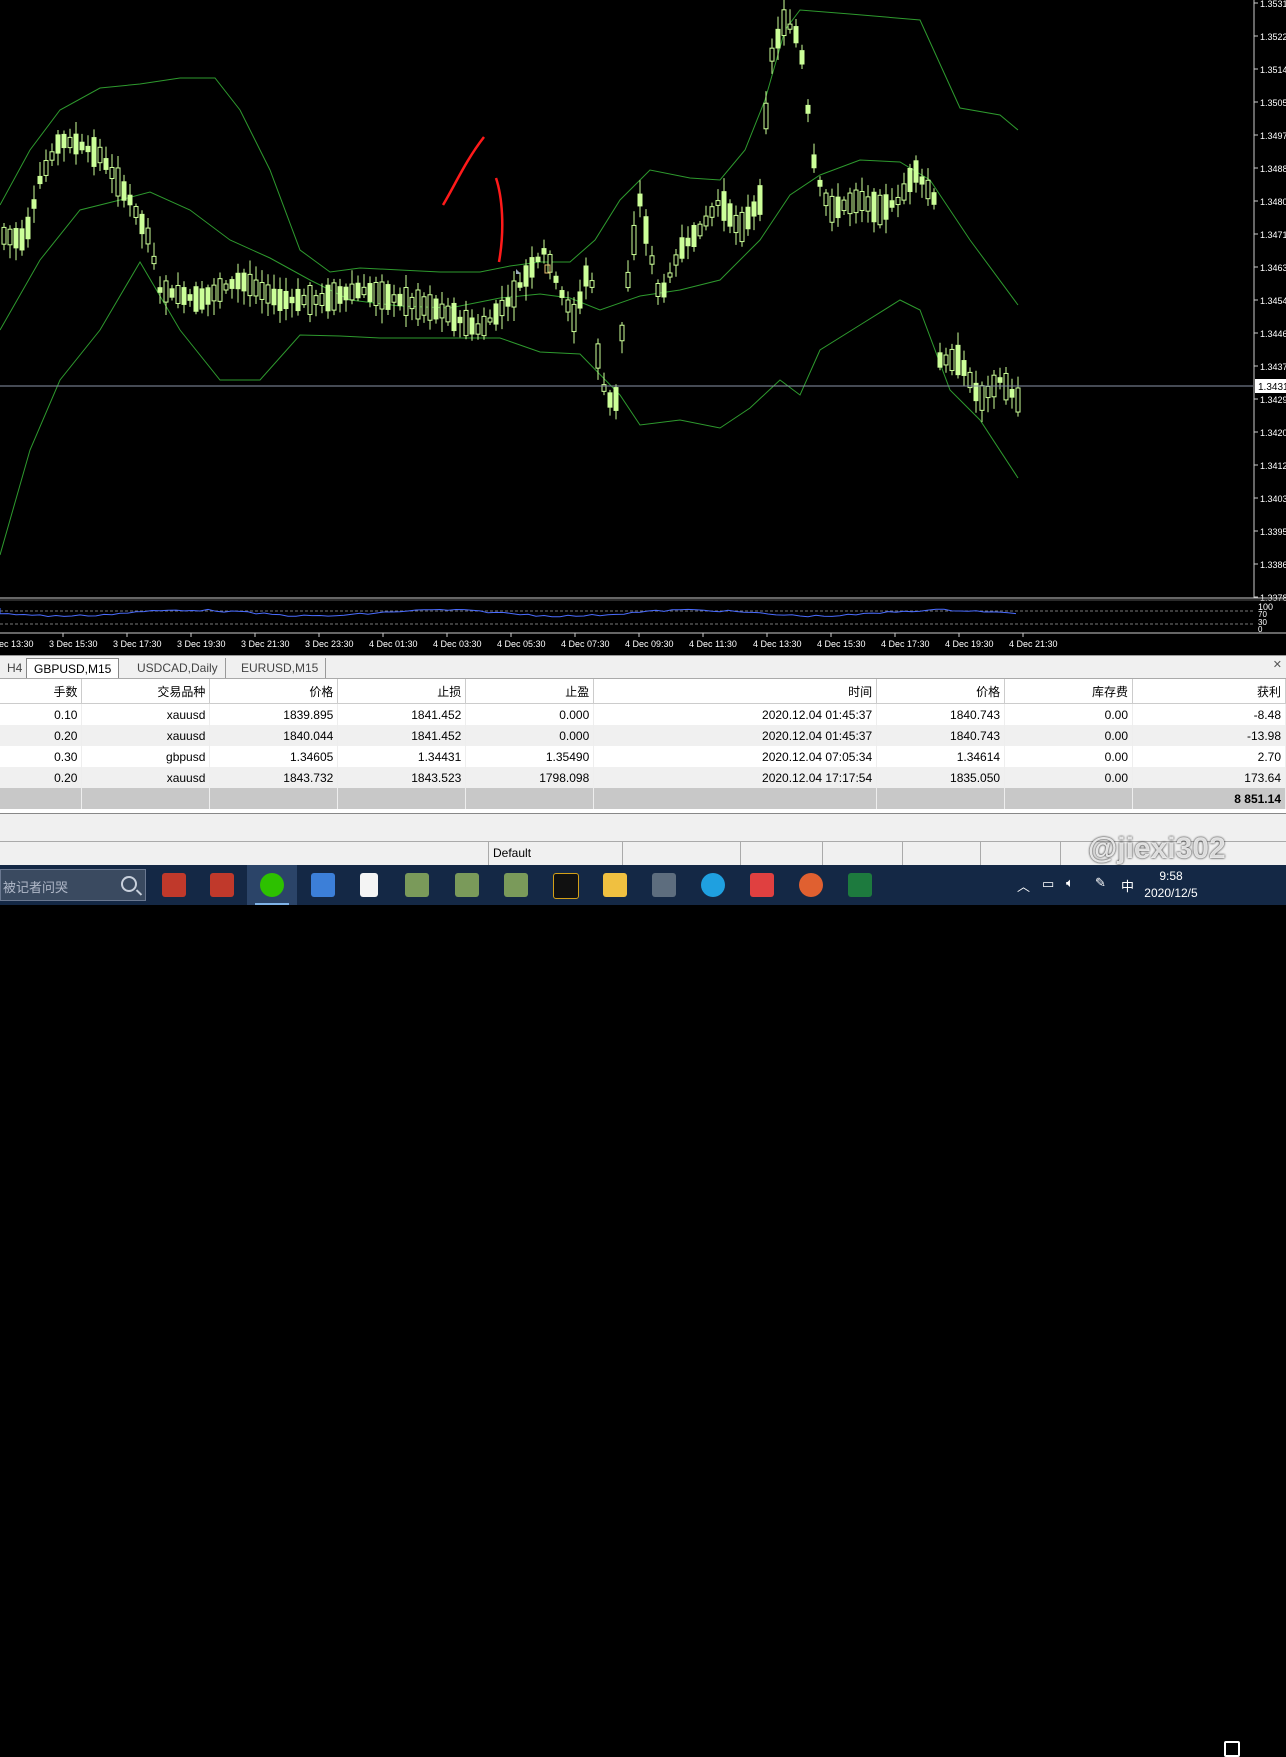 This screenshot has width=1286, height=1757. Describe the element at coordinates (1070, 883) in the screenshot. I see `volume-icon: 🔈︎` at that location.